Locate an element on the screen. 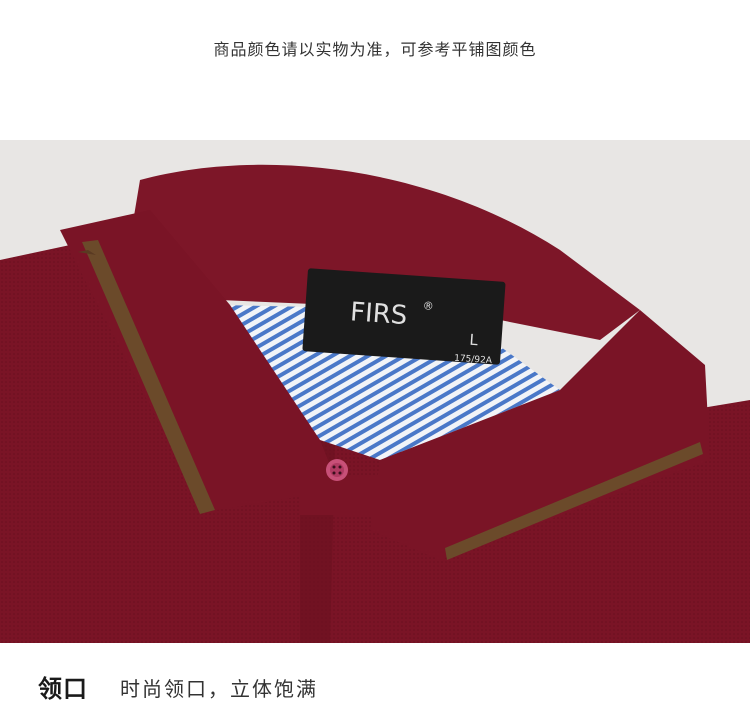 The height and width of the screenshot is (720, 750). label-registered: ® is located at coordinates (428, 306).